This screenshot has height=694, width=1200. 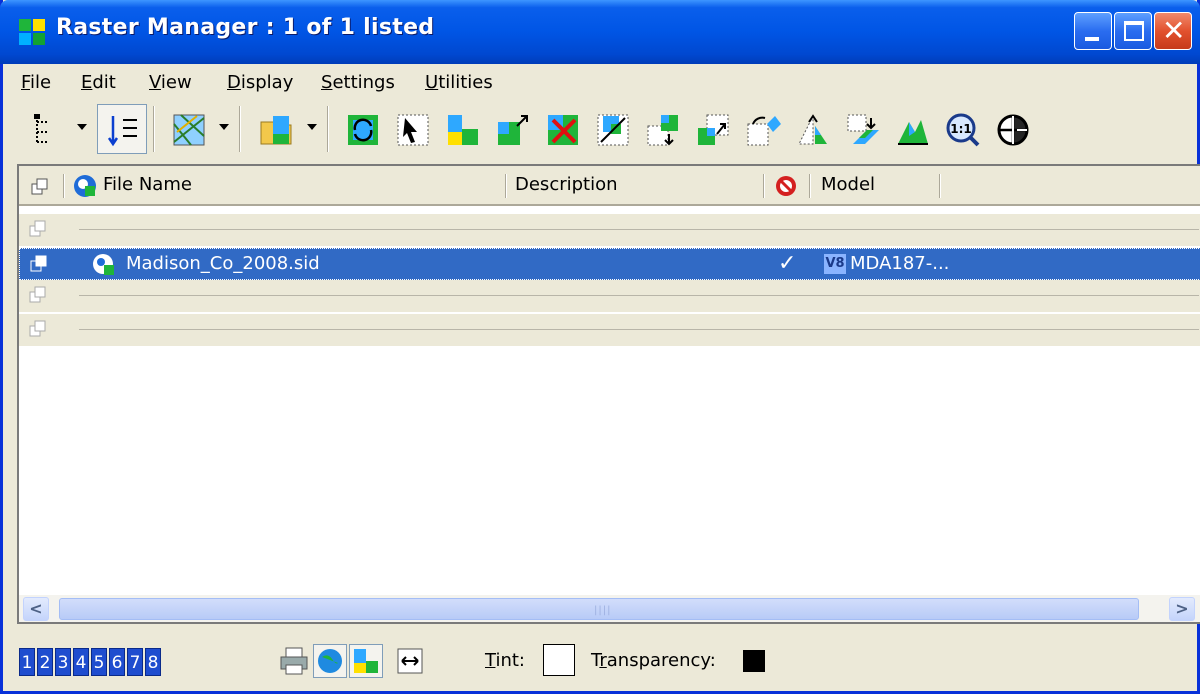 I want to click on maximize-icon, so click(x=1134, y=31).